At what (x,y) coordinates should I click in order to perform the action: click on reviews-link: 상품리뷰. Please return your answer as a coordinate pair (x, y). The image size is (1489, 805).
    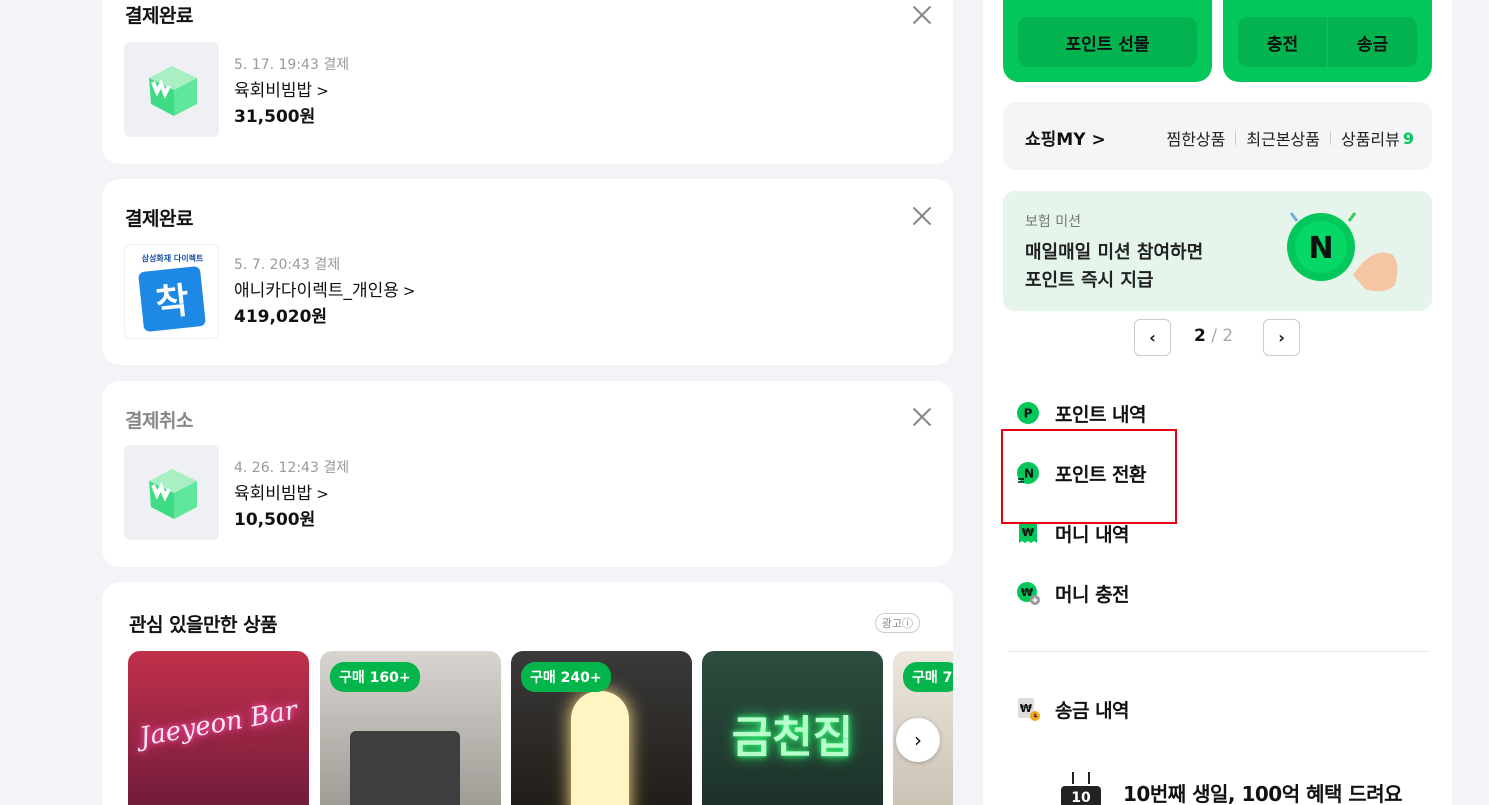
    Looking at the image, I should click on (1370, 138).